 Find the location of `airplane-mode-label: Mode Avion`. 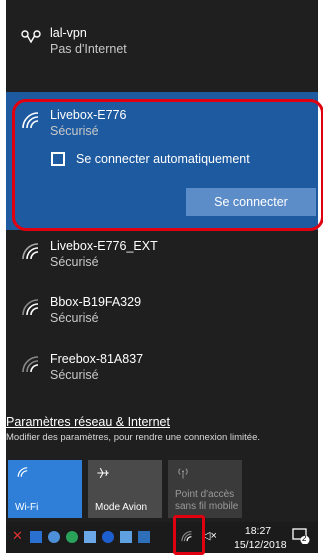

airplane-mode-label: Mode Avion is located at coordinates (121, 507).